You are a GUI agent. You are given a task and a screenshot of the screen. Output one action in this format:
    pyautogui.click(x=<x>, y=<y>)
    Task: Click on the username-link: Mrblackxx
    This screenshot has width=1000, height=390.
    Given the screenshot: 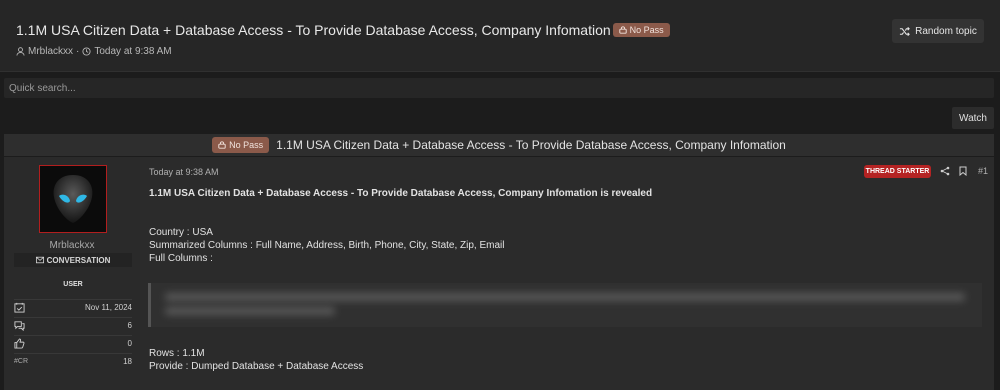 What is the action you would take?
    pyautogui.click(x=72, y=245)
    